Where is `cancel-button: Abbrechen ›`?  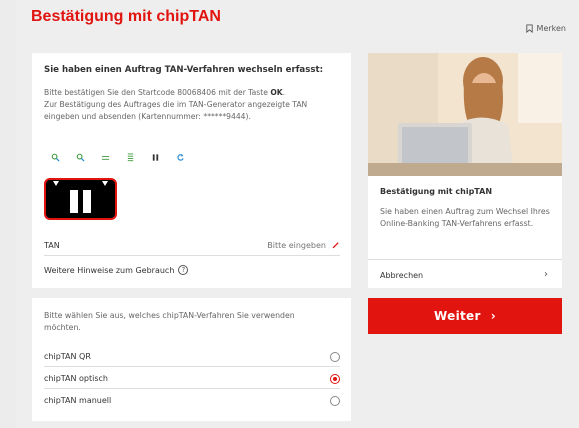
cancel-button: Abbrechen › is located at coordinates (465, 273).